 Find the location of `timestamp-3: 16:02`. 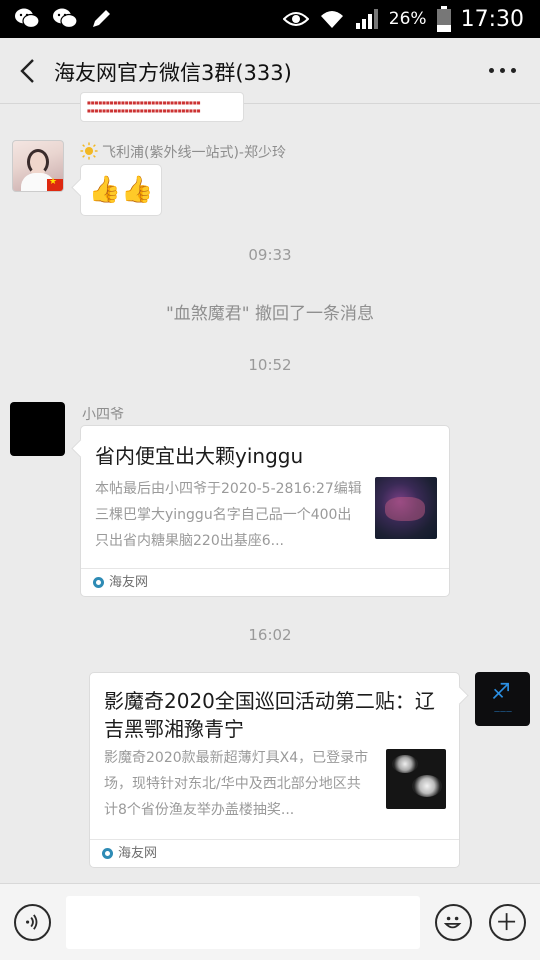

timestamp-3: 16:02 is located at coordinates (270, 635).